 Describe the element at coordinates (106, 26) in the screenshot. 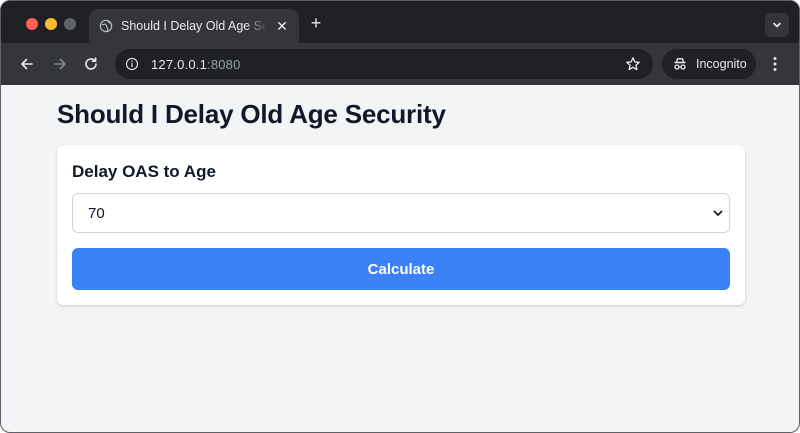

I see `globe-icon` at that location.